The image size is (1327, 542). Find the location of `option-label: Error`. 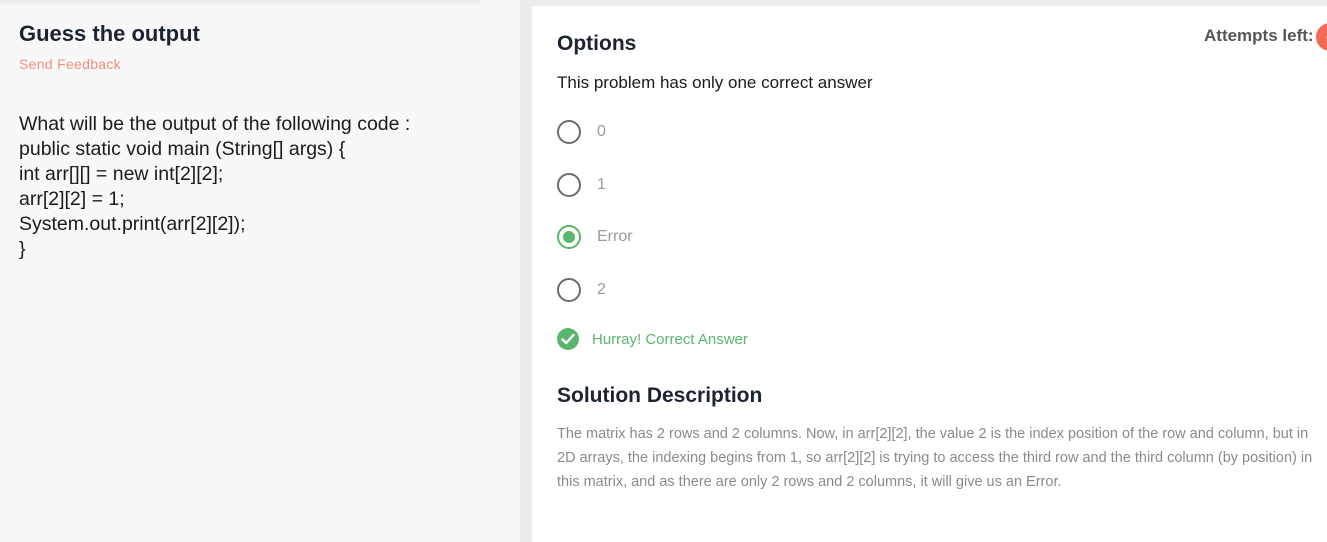

option-label: Error is located at coordinates (615, 236).